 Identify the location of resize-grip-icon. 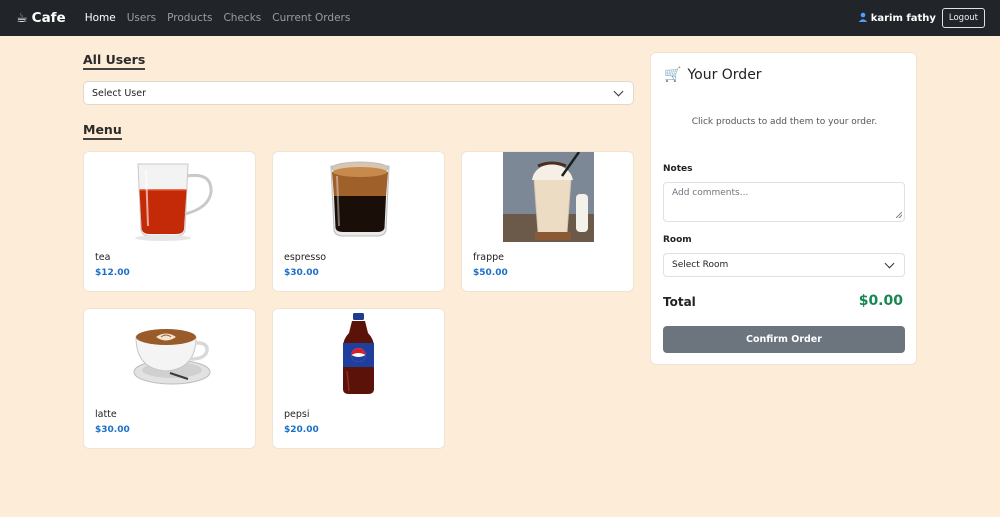
(899, 215).